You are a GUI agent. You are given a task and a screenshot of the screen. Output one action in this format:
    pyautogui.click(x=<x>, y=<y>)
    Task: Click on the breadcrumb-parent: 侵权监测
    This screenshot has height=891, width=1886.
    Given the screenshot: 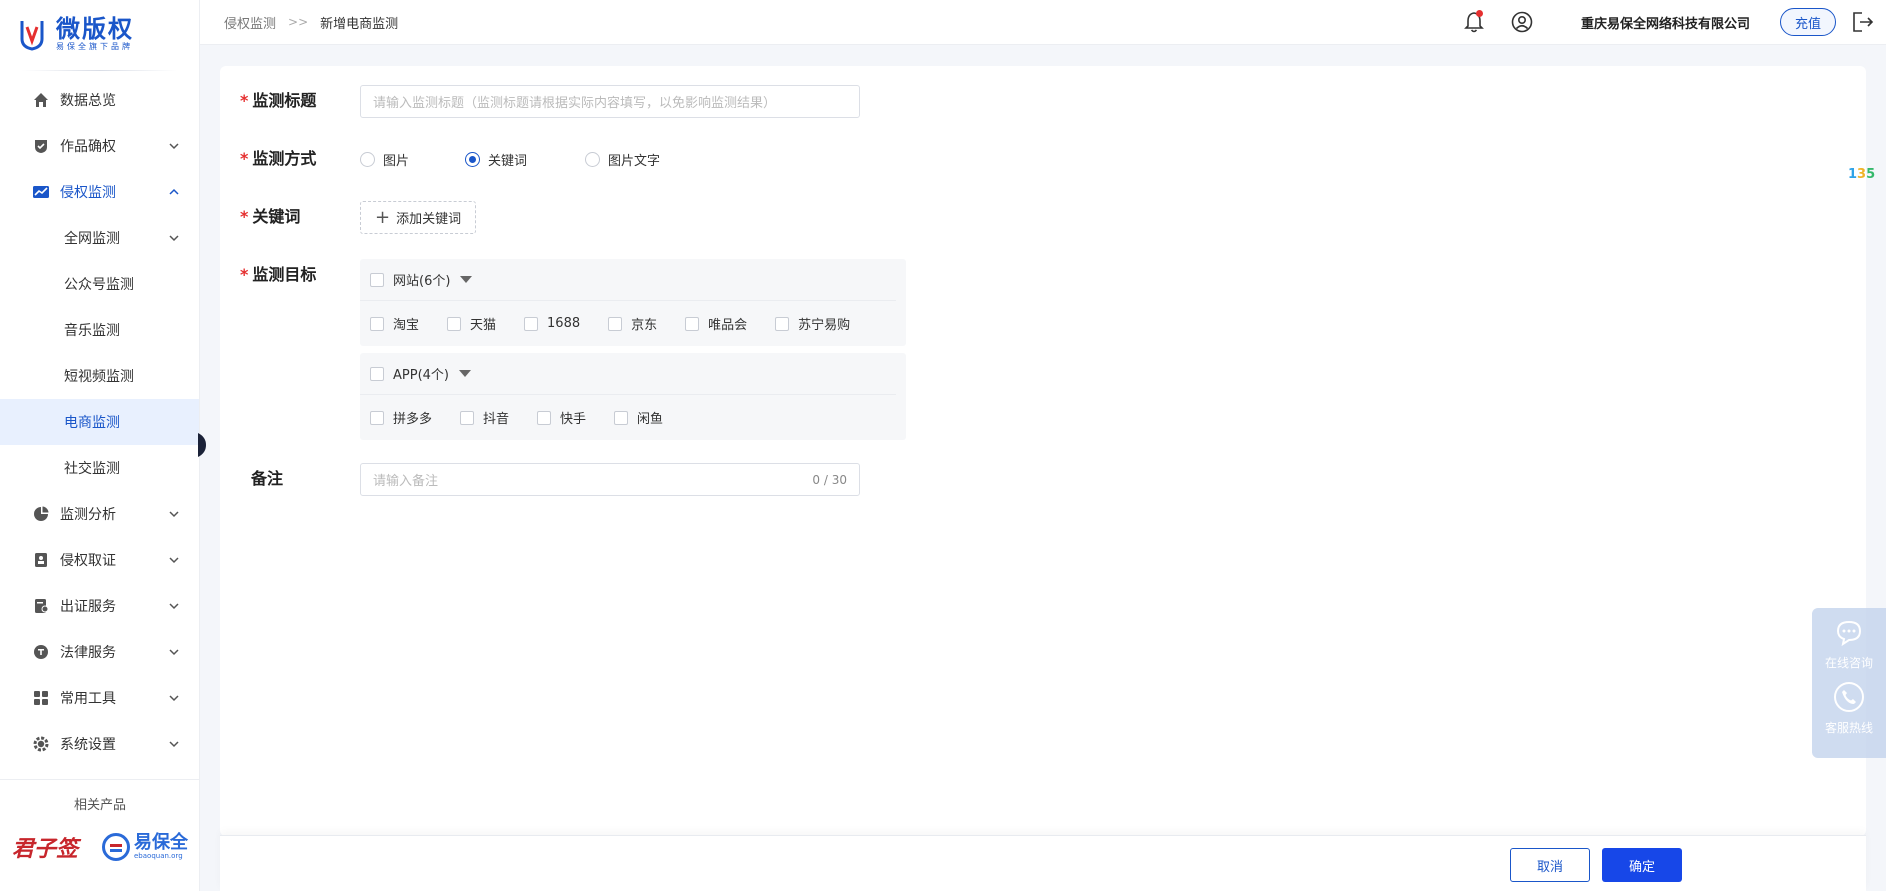 What is the action you would take?
    pyautogui.click(x=250, y=22)
    